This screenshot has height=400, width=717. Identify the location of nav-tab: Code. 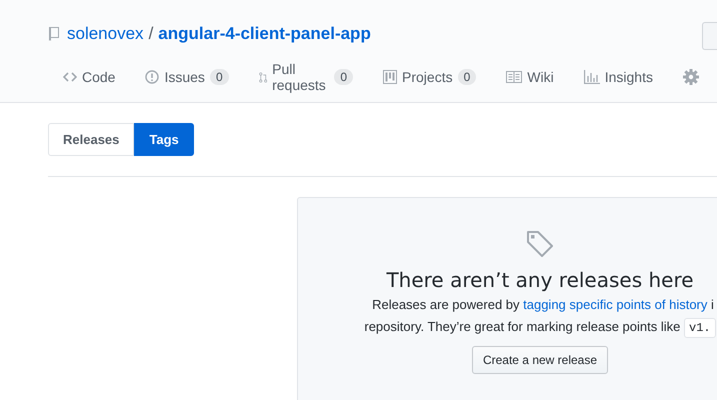
(89, 78).